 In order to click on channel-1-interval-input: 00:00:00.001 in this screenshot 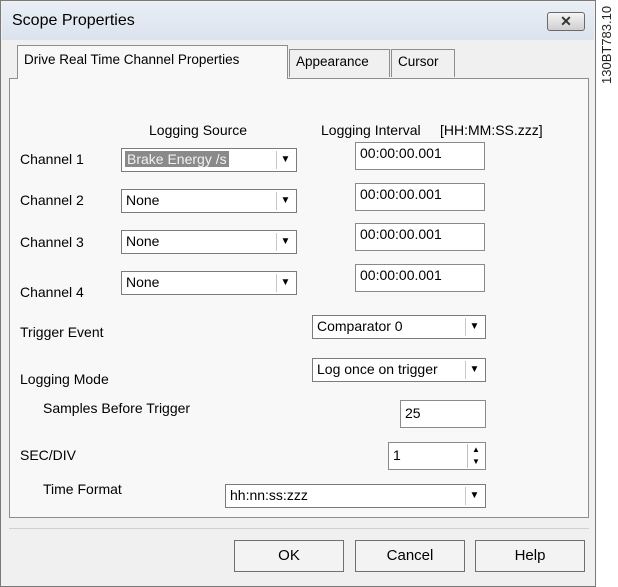, I will do `click(420, 156)`.